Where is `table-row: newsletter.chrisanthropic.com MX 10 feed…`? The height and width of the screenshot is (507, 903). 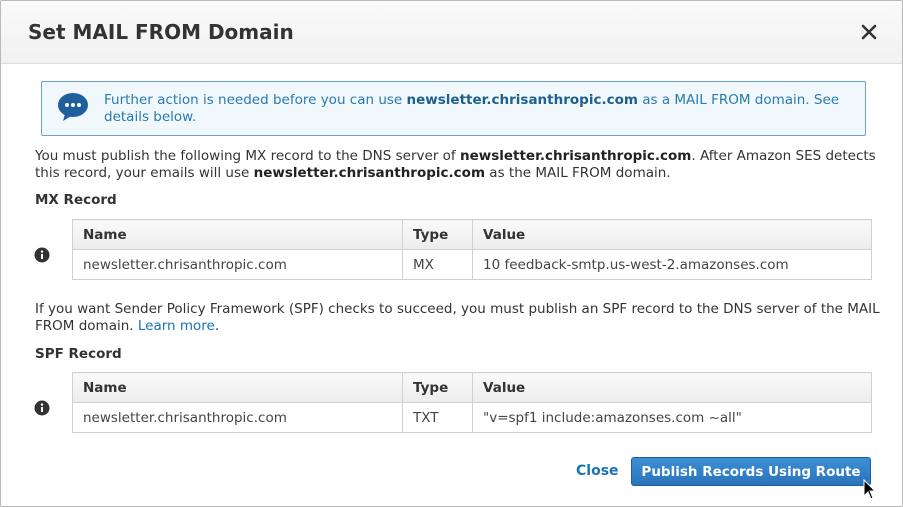
table-row: newsletter.chrisanthropic.com MX 10 feed… is located at coordinates (472, 264).